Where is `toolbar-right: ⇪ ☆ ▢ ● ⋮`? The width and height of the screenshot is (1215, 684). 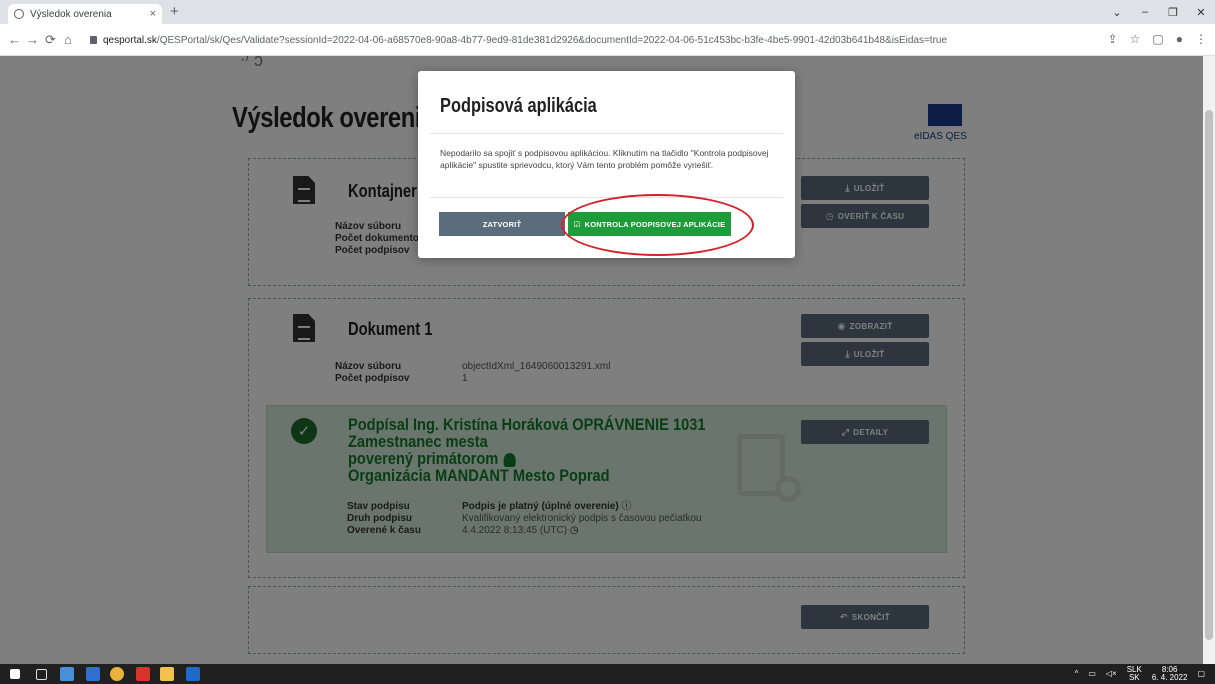 toolbar-right: ⇪ ☆ ▢ ● ⋮ is located at coordinates (1157, 39).